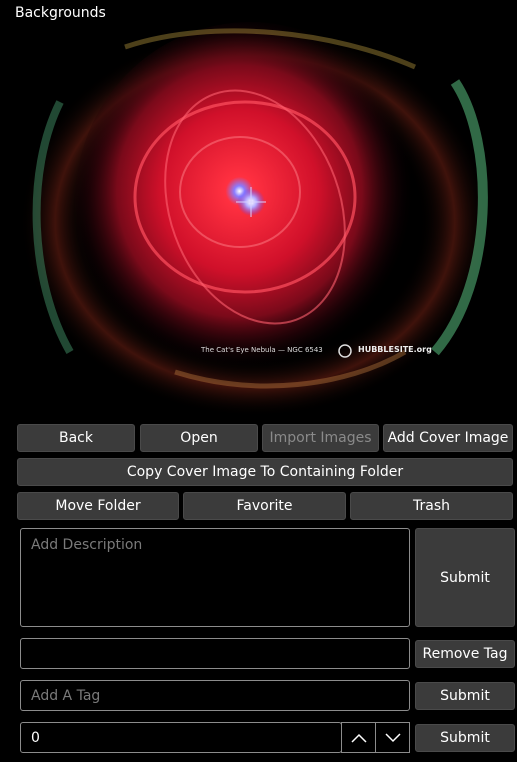 The image size is (517, 762). Describe the element at coordinates (76, 438) in the screenshot. I see `back-button: Back` at that location.